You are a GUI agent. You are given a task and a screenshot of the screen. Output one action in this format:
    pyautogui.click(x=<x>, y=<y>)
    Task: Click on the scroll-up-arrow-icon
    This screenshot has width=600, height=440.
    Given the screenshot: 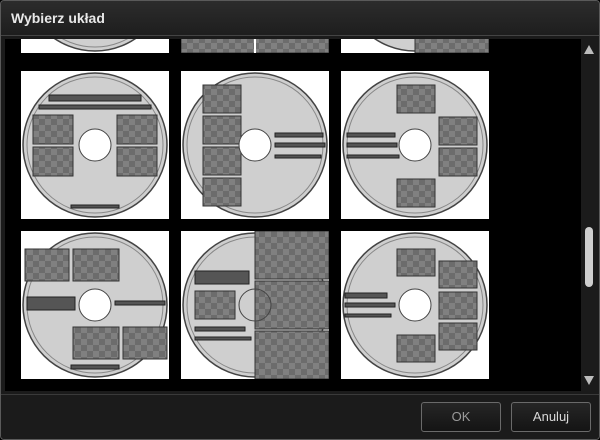 What is the action you would take?
    pyautogui.click(x=589, y=49)
    